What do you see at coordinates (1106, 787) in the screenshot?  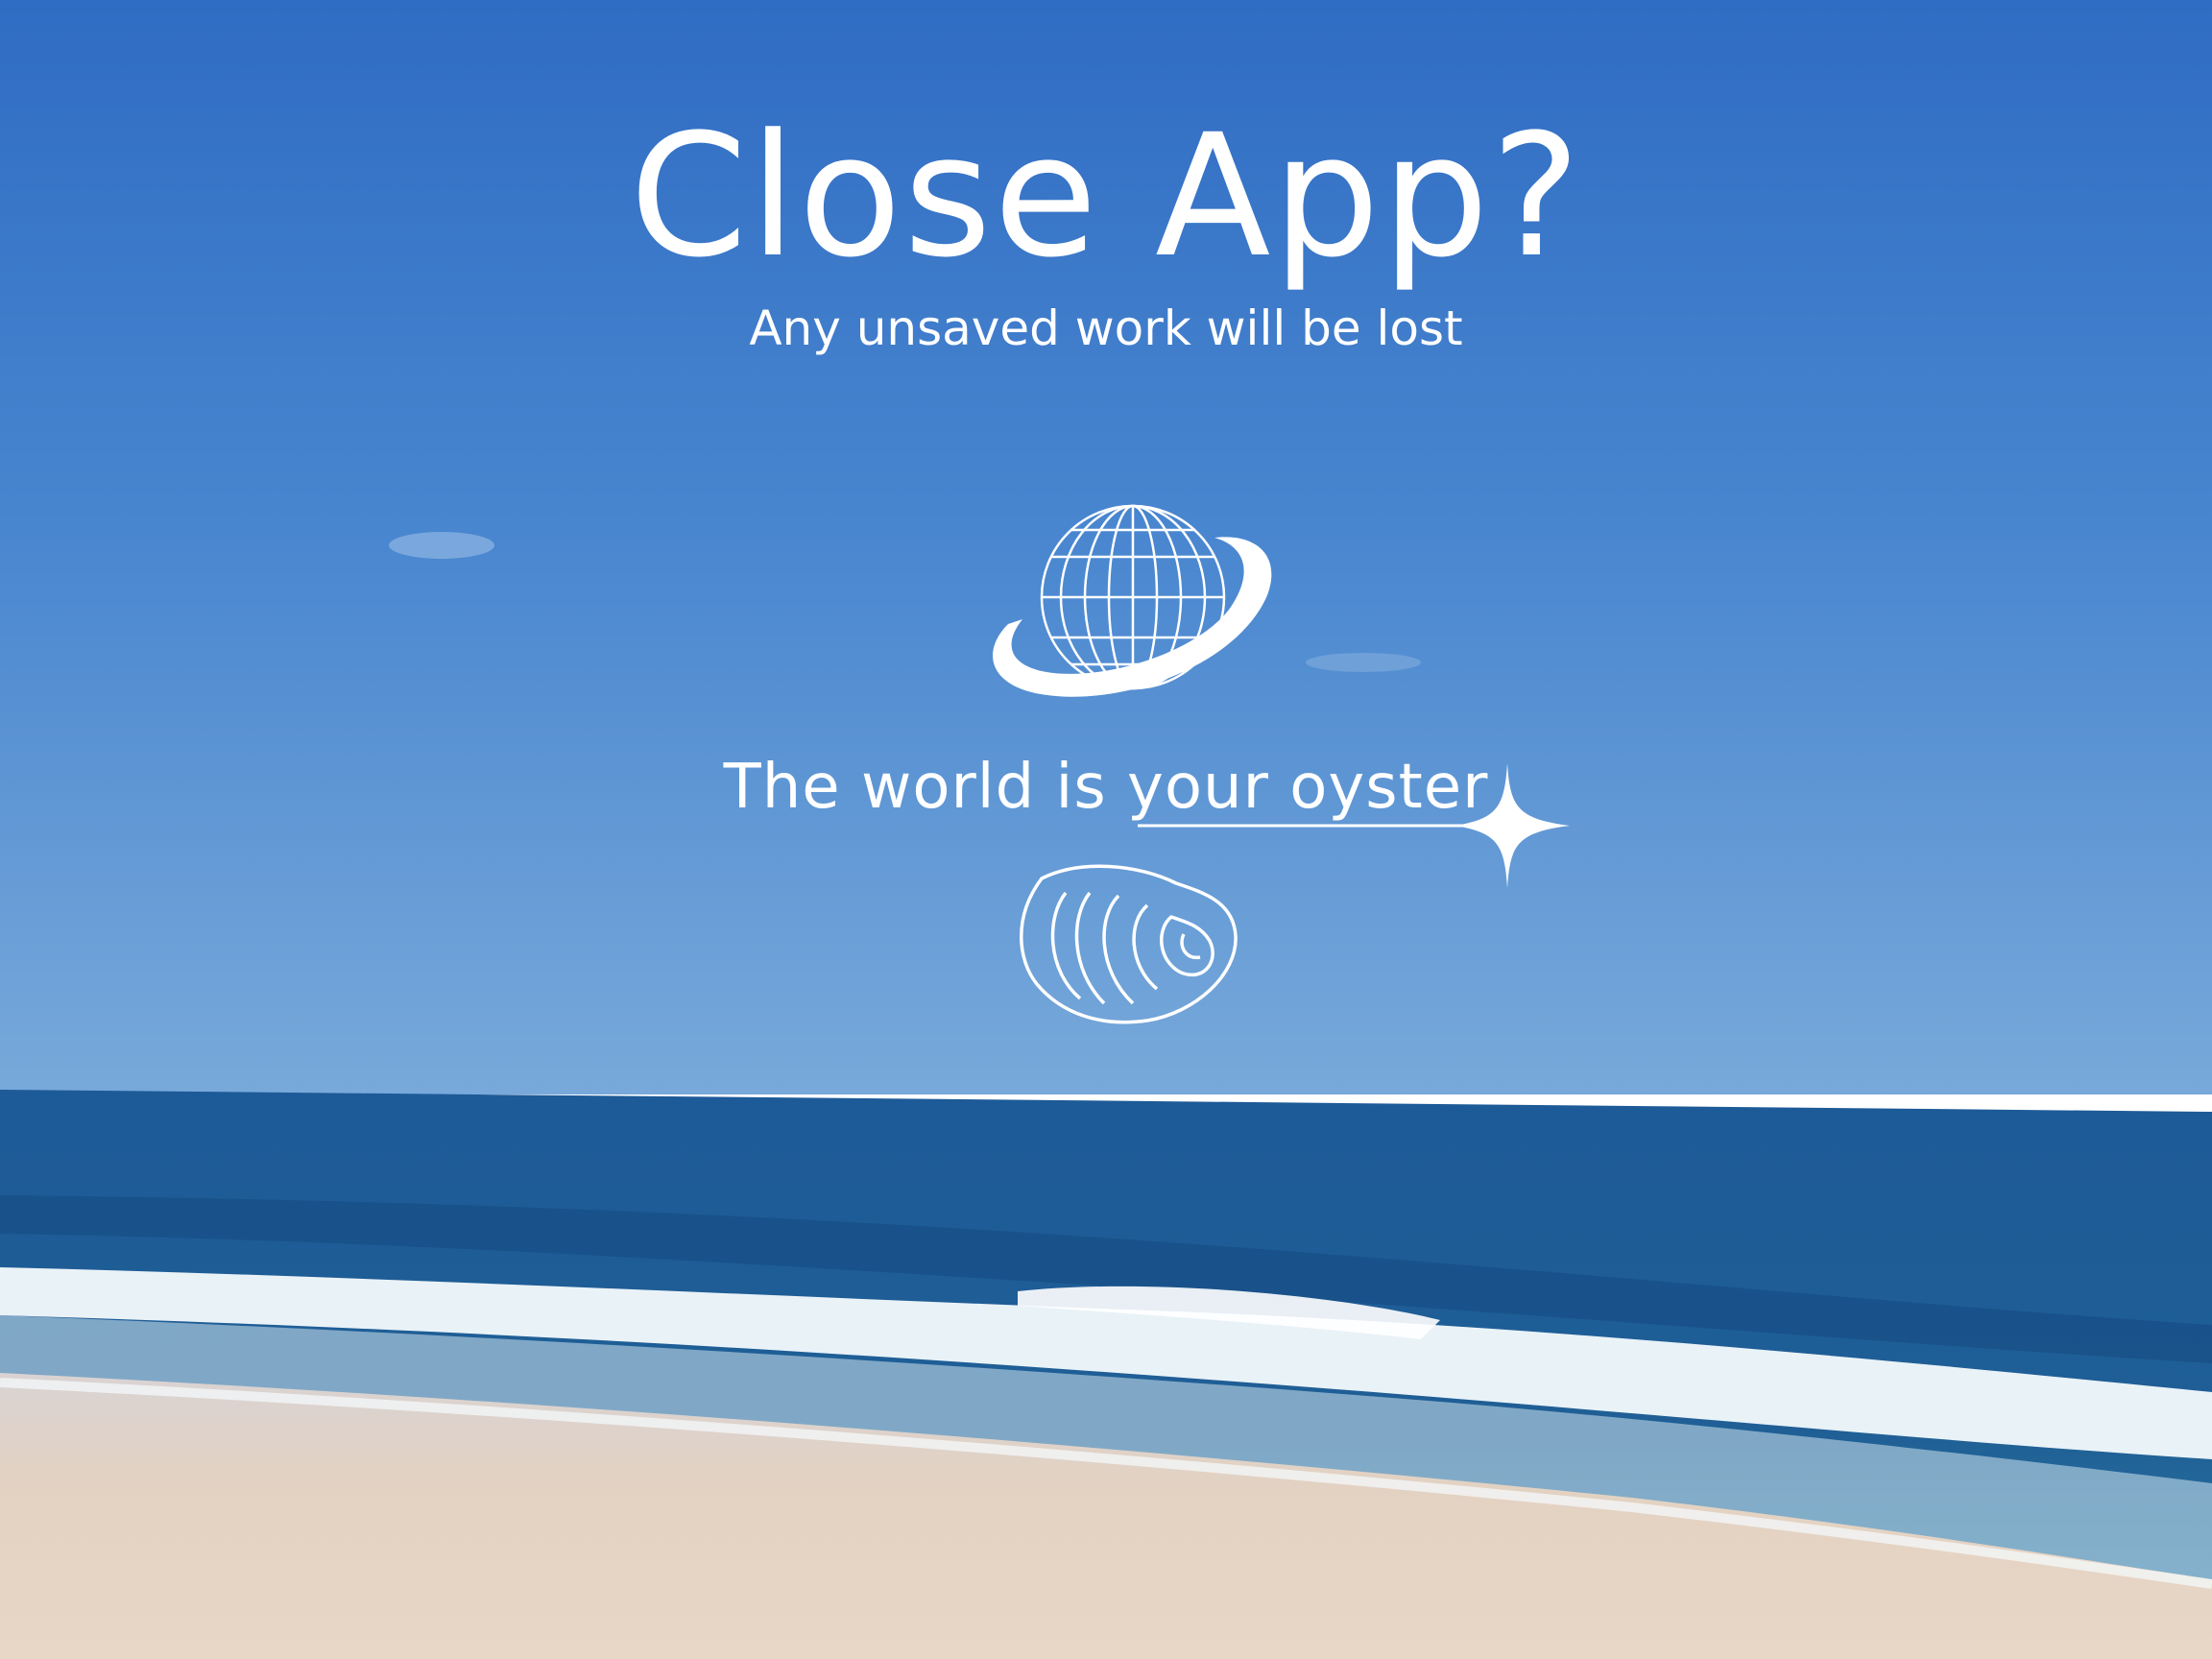 I see `tagline: The world is your oyster` at bounding box center [1106, 787].